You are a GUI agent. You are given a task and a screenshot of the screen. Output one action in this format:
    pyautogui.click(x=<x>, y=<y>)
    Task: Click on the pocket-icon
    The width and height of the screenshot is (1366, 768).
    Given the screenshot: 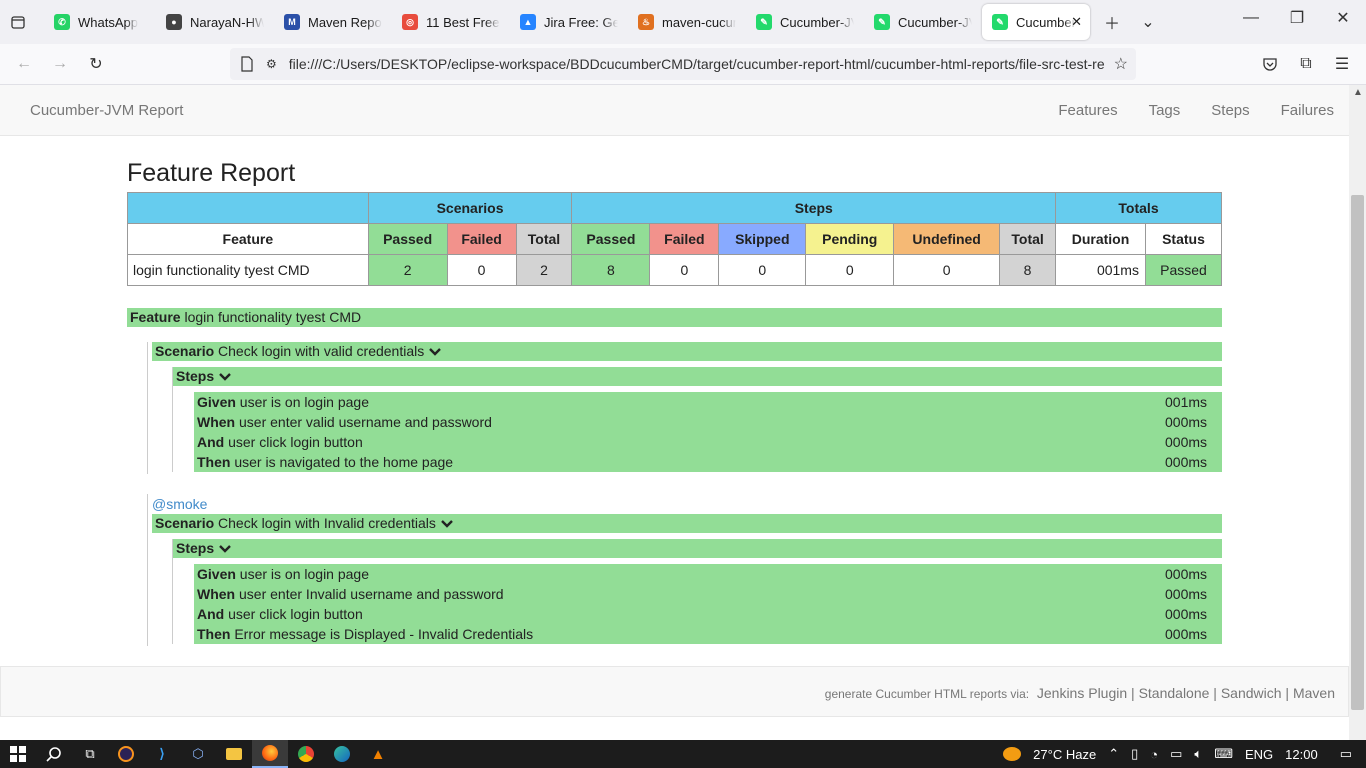 What is the action you would take?
    pyautogui.click(x=1270, y=64)
    